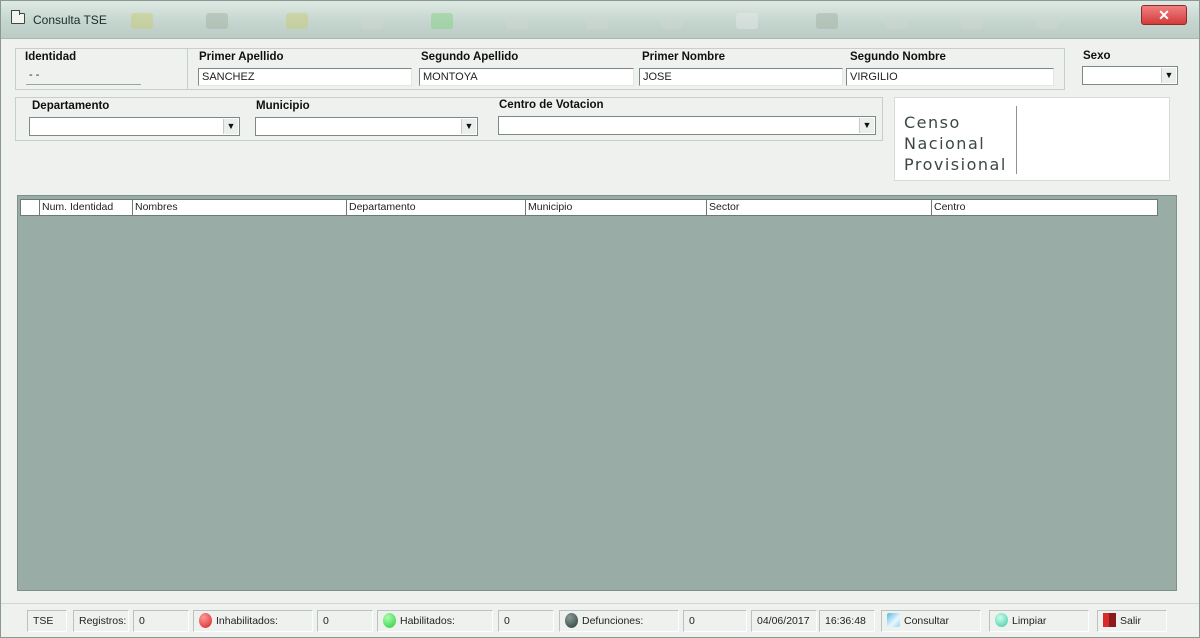 The width and height of the screenshot is (1200, 638). What do you see at coordinates (161, 621) in the screenshot?
I see `registros-count: 0` at bounding box center [161, 621].